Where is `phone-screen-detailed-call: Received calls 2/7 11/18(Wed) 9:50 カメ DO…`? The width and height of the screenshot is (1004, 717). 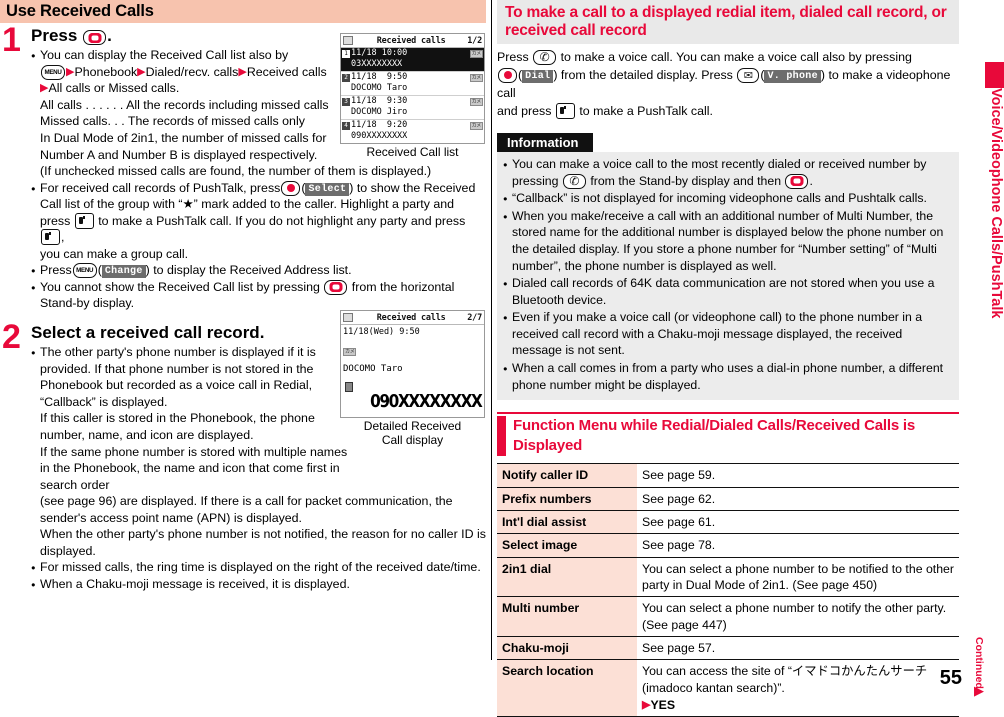
phone-screen-detailed-call: Received calls 2/7 11/18(Wed) 9:50 カメ DO… is located at coordinates (412, 364).